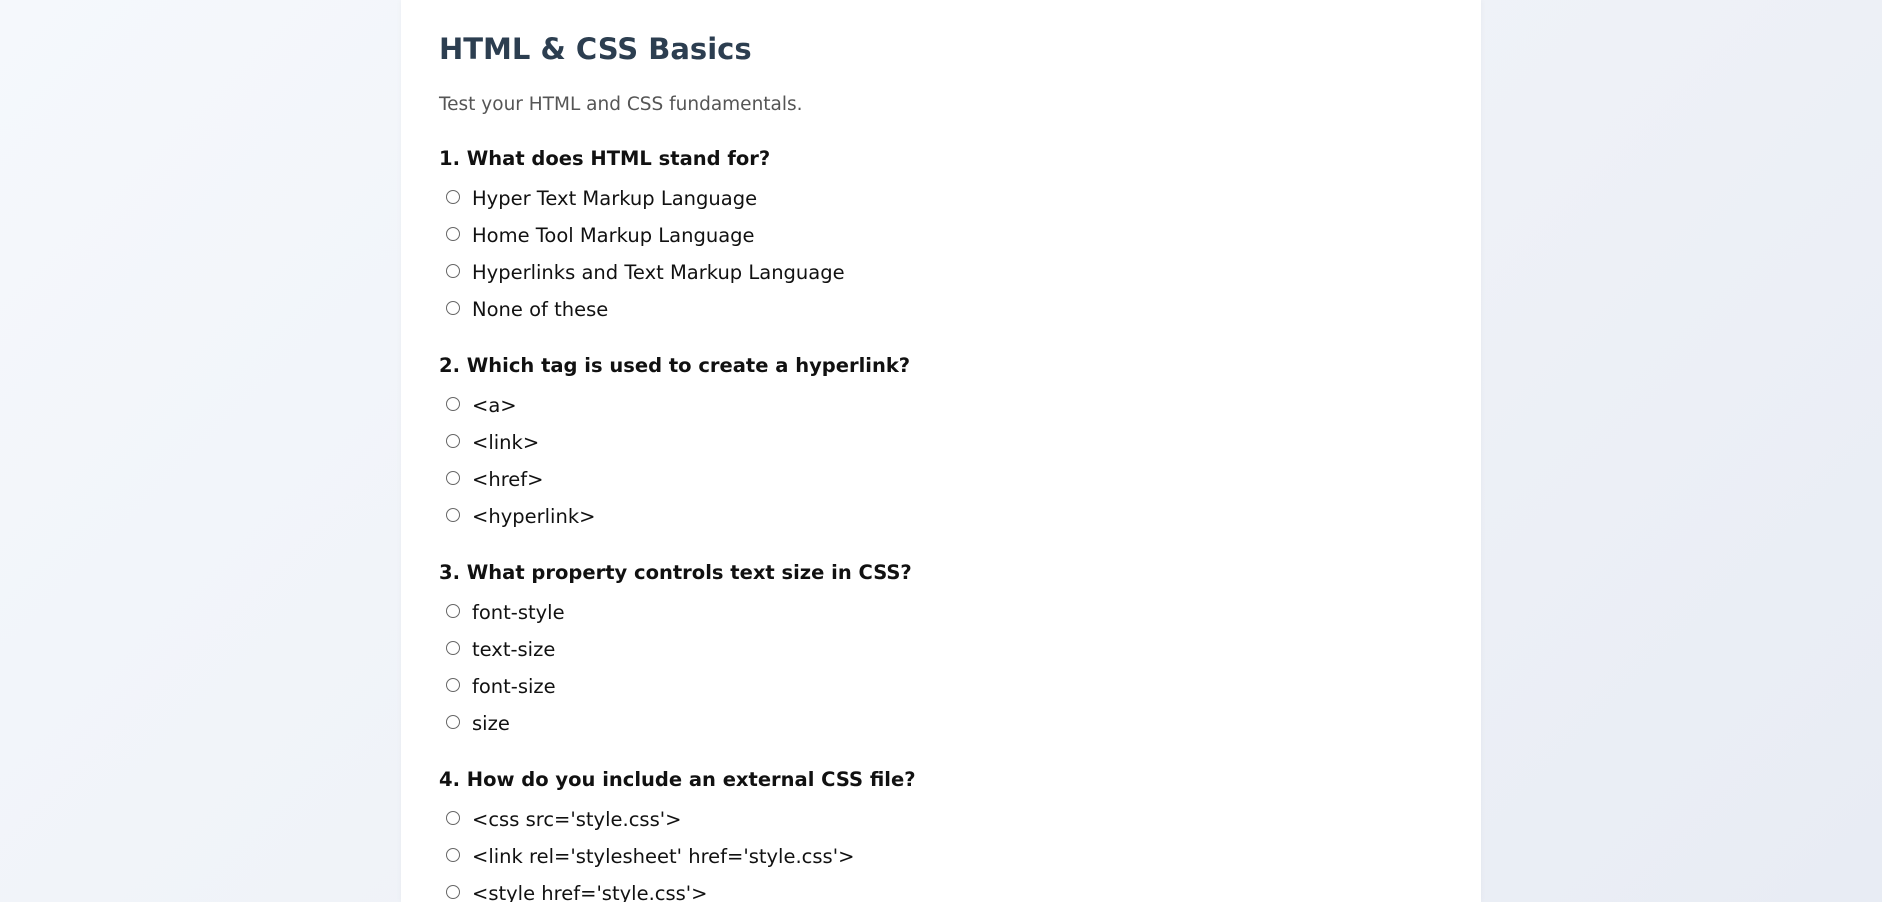 Image resolution: width=1882 pixels, height=902 pixels. I want to click on option-row: <a>, so click(941, 405).